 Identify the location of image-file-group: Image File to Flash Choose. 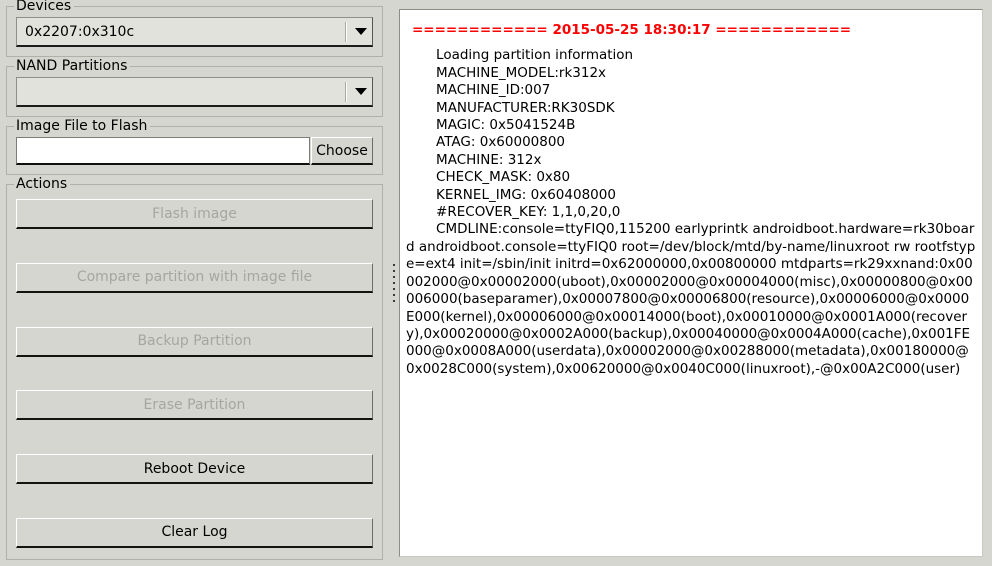
(194, 146).